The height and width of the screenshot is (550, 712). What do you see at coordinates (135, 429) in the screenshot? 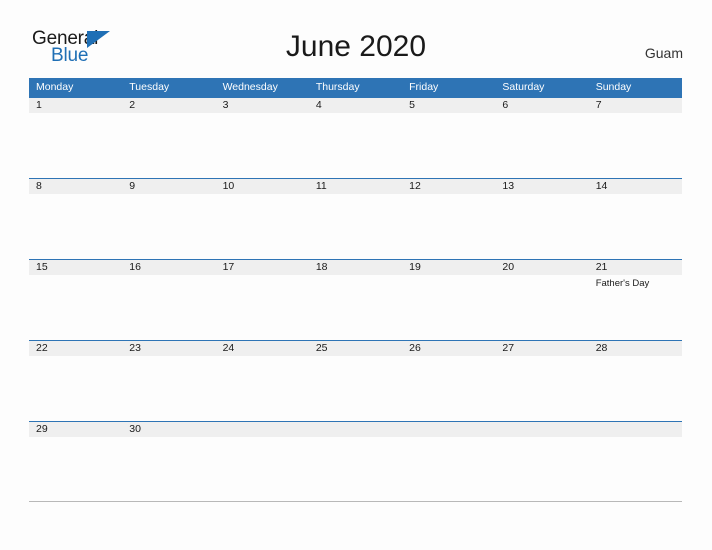
I see `day-number: 30` at bounding box center [135, 429].